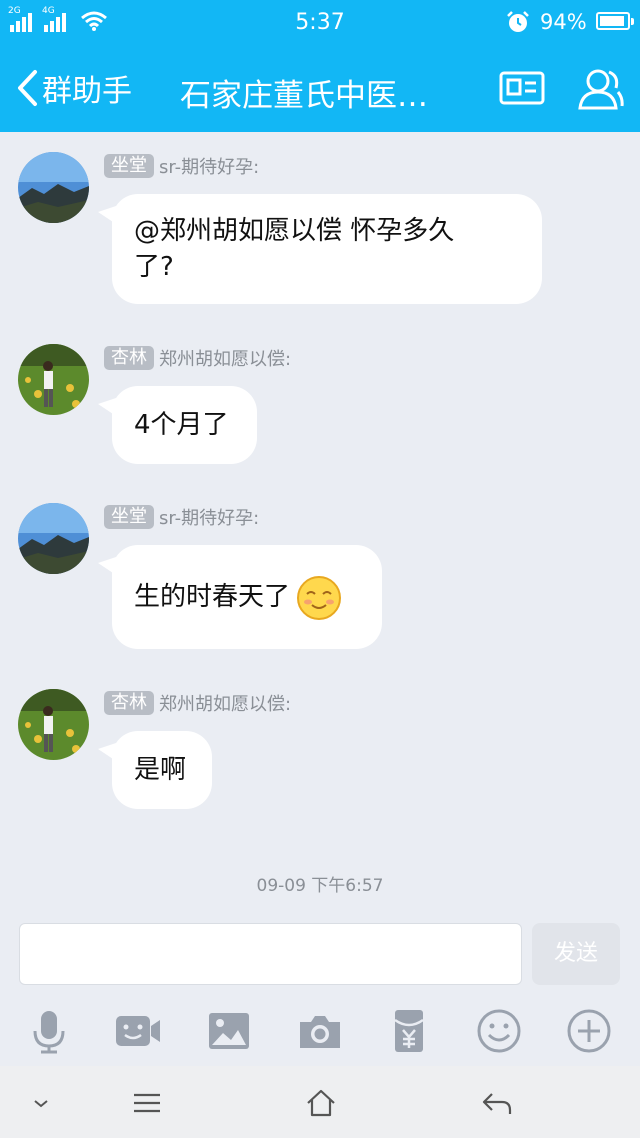  What do you see at coordinates (181, 425) in the screenshot?
I see `message-text: 4个月了` at bounding box center [181, 425].